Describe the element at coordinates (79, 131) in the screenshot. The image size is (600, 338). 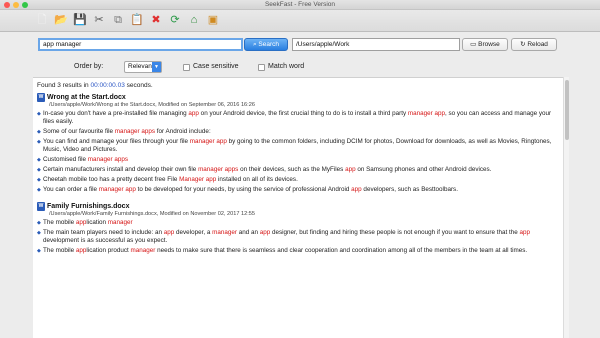
I see `snippet-fragment: Some of our favourite file` at that location.